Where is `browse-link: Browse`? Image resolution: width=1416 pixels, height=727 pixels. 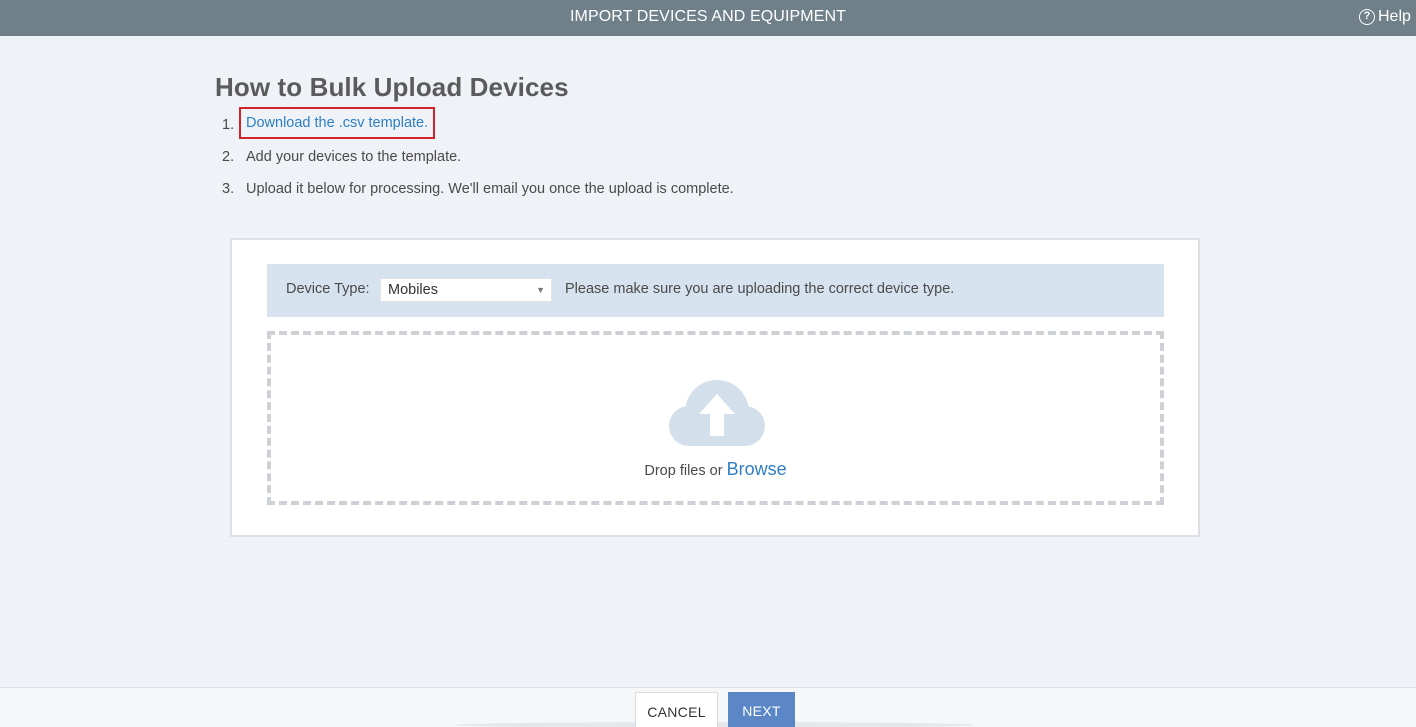
browse-link: Browse is located at coordinates (757, 469).